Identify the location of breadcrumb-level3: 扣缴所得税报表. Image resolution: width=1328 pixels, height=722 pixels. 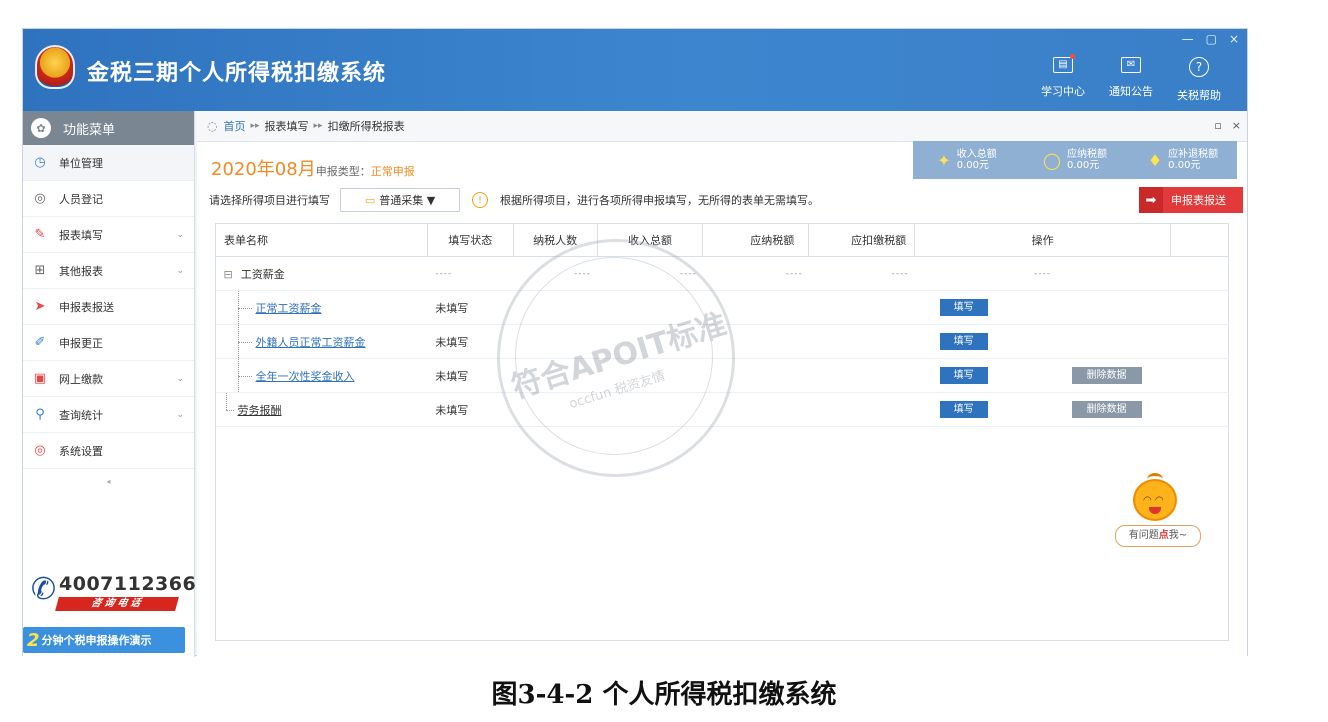
(366, 126).